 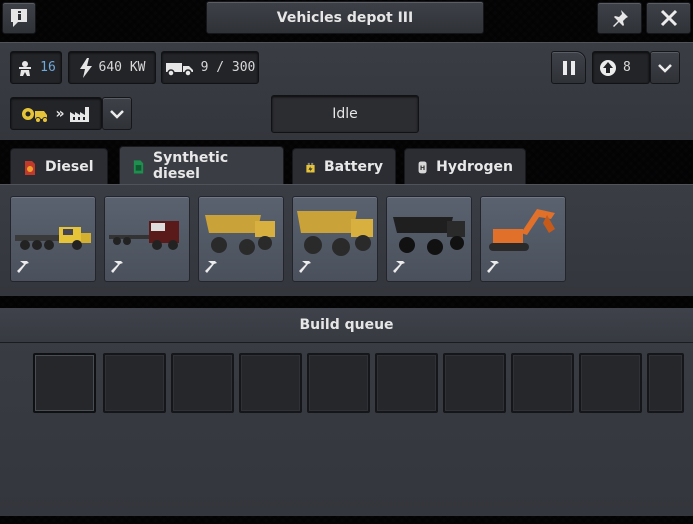 I want to click on info-icon, so click(x=19, y=18).